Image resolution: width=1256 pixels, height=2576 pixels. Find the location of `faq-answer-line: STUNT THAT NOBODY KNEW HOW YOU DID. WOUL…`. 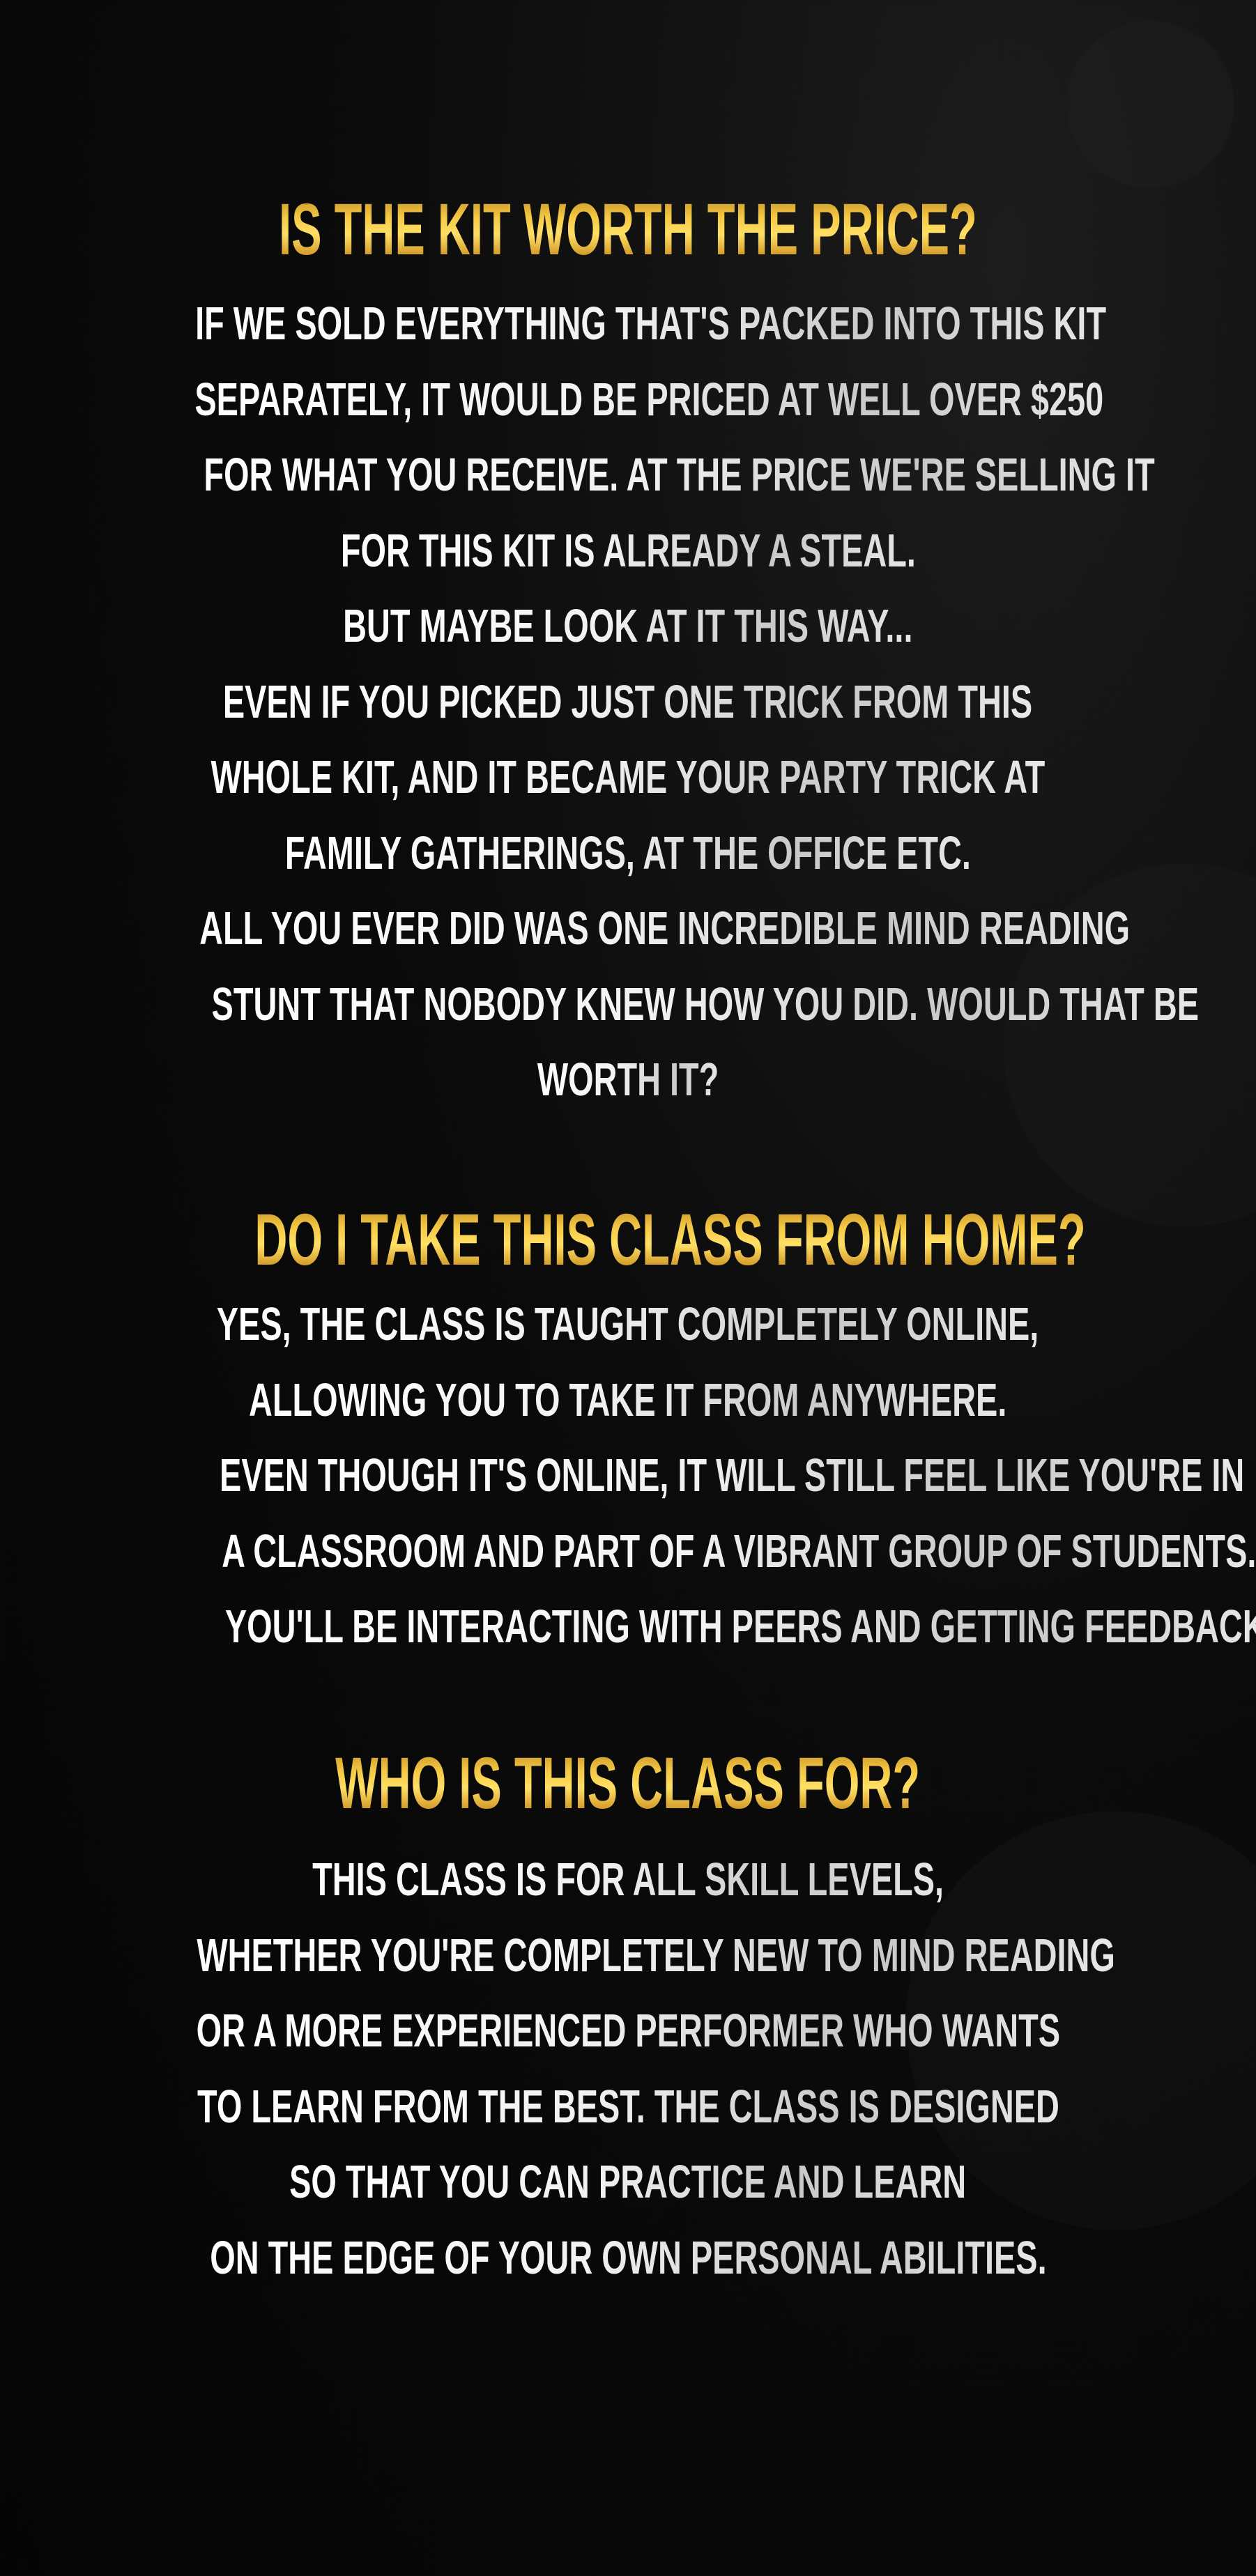

faq-answer-line: STUNT THAT NOBODY KNEW HOW YOU DID. WOUL… is located at coordinates (628, 1004).